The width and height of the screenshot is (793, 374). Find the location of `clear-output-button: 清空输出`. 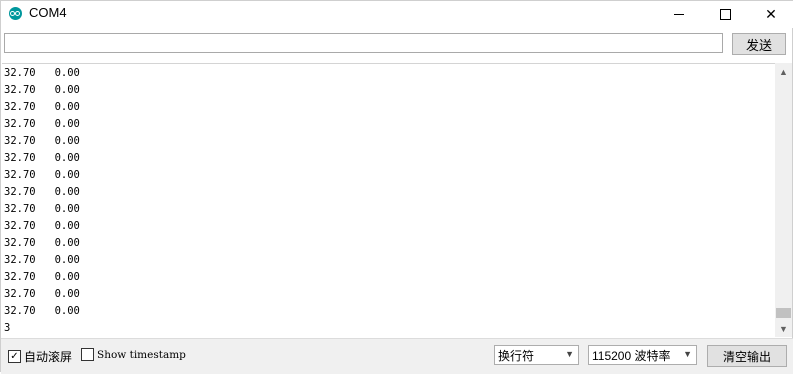

clear-output-button: 清空输出 is located at coordinates (747, 356).